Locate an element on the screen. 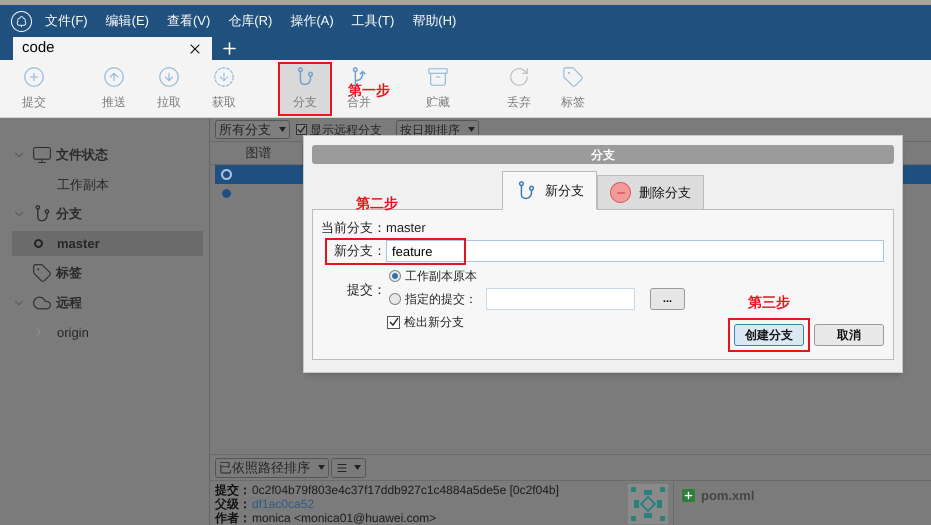 The width and height of the screenshot is (931, 525). radio-label: 指定的提交： is located at coordinates (441, 299).